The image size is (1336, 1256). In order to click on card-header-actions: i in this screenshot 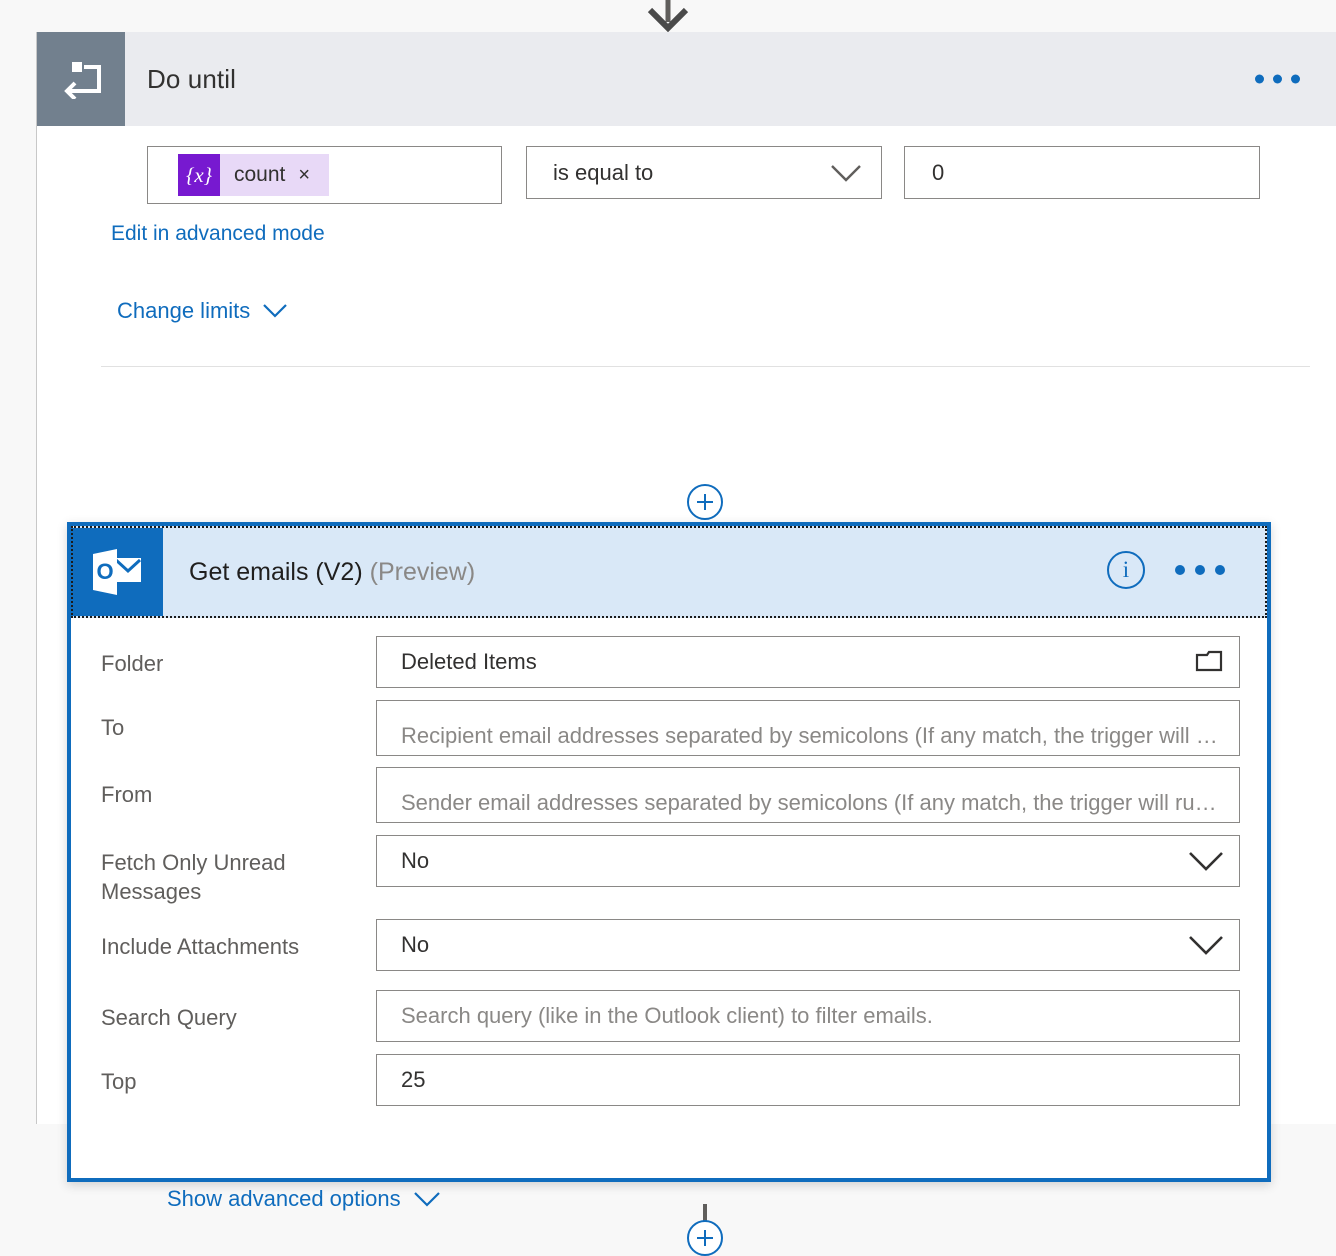, I will do `click(1178, 570)`.